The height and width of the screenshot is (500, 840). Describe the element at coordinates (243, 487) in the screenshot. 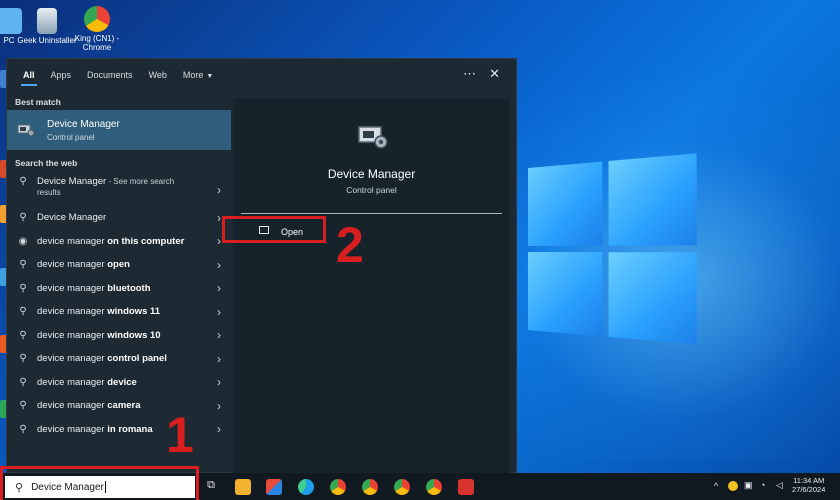

I see `file-explorer-icon` at that location.